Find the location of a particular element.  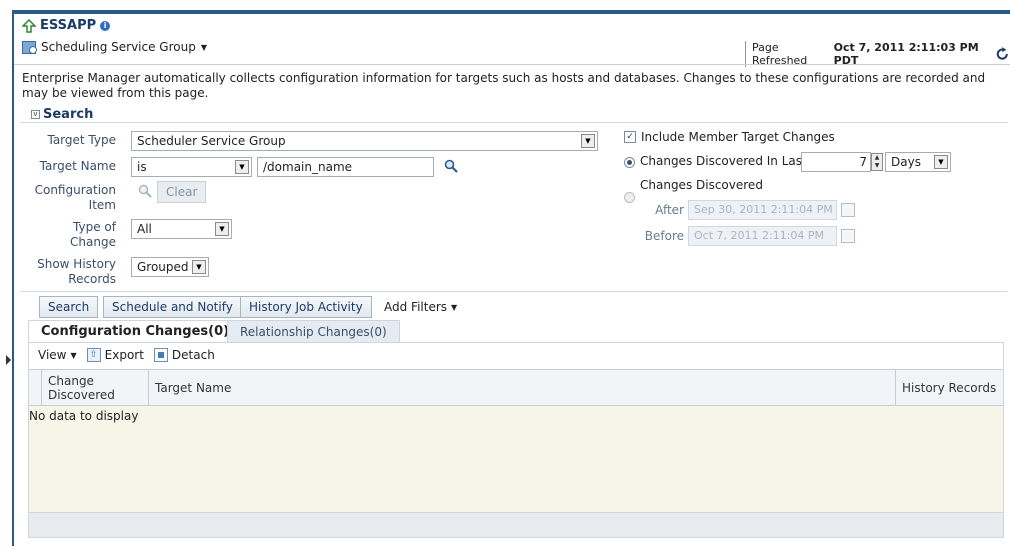

clear-button: Clear is located at coordinates (182, 192).